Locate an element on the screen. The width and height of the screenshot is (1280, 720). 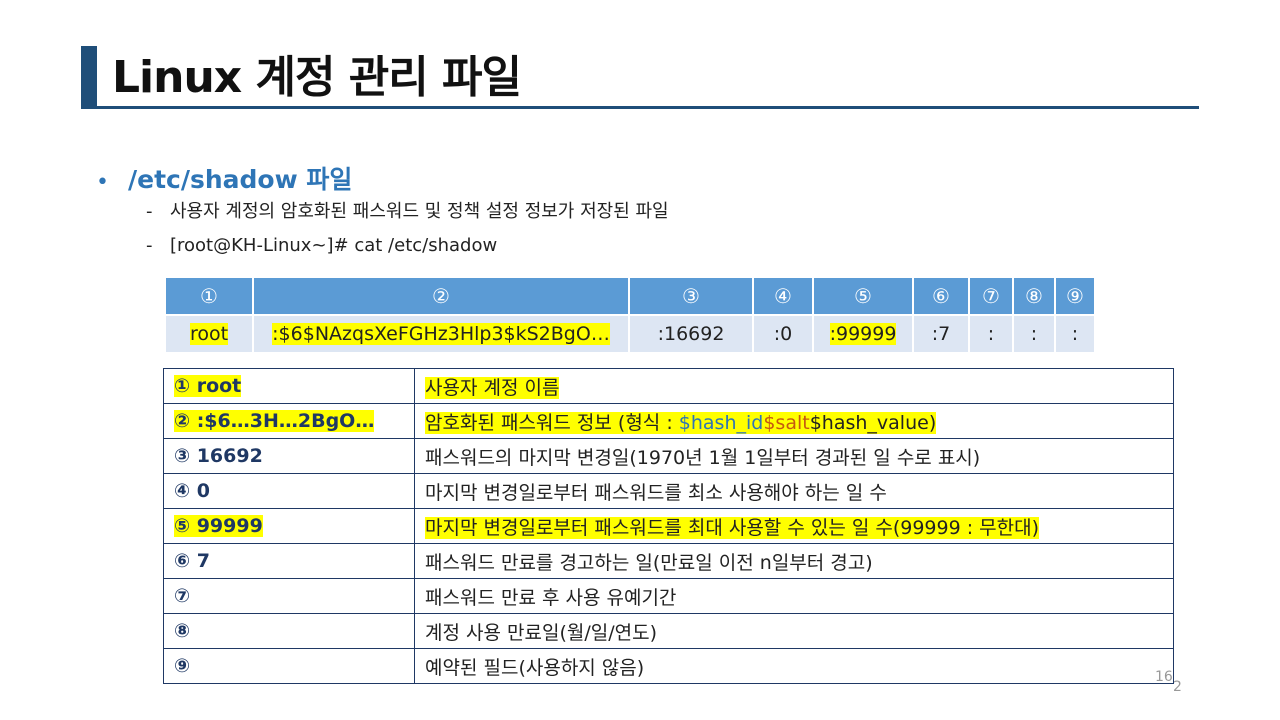
field-key: ⑥ 7 is located at coordinates (289, 561).